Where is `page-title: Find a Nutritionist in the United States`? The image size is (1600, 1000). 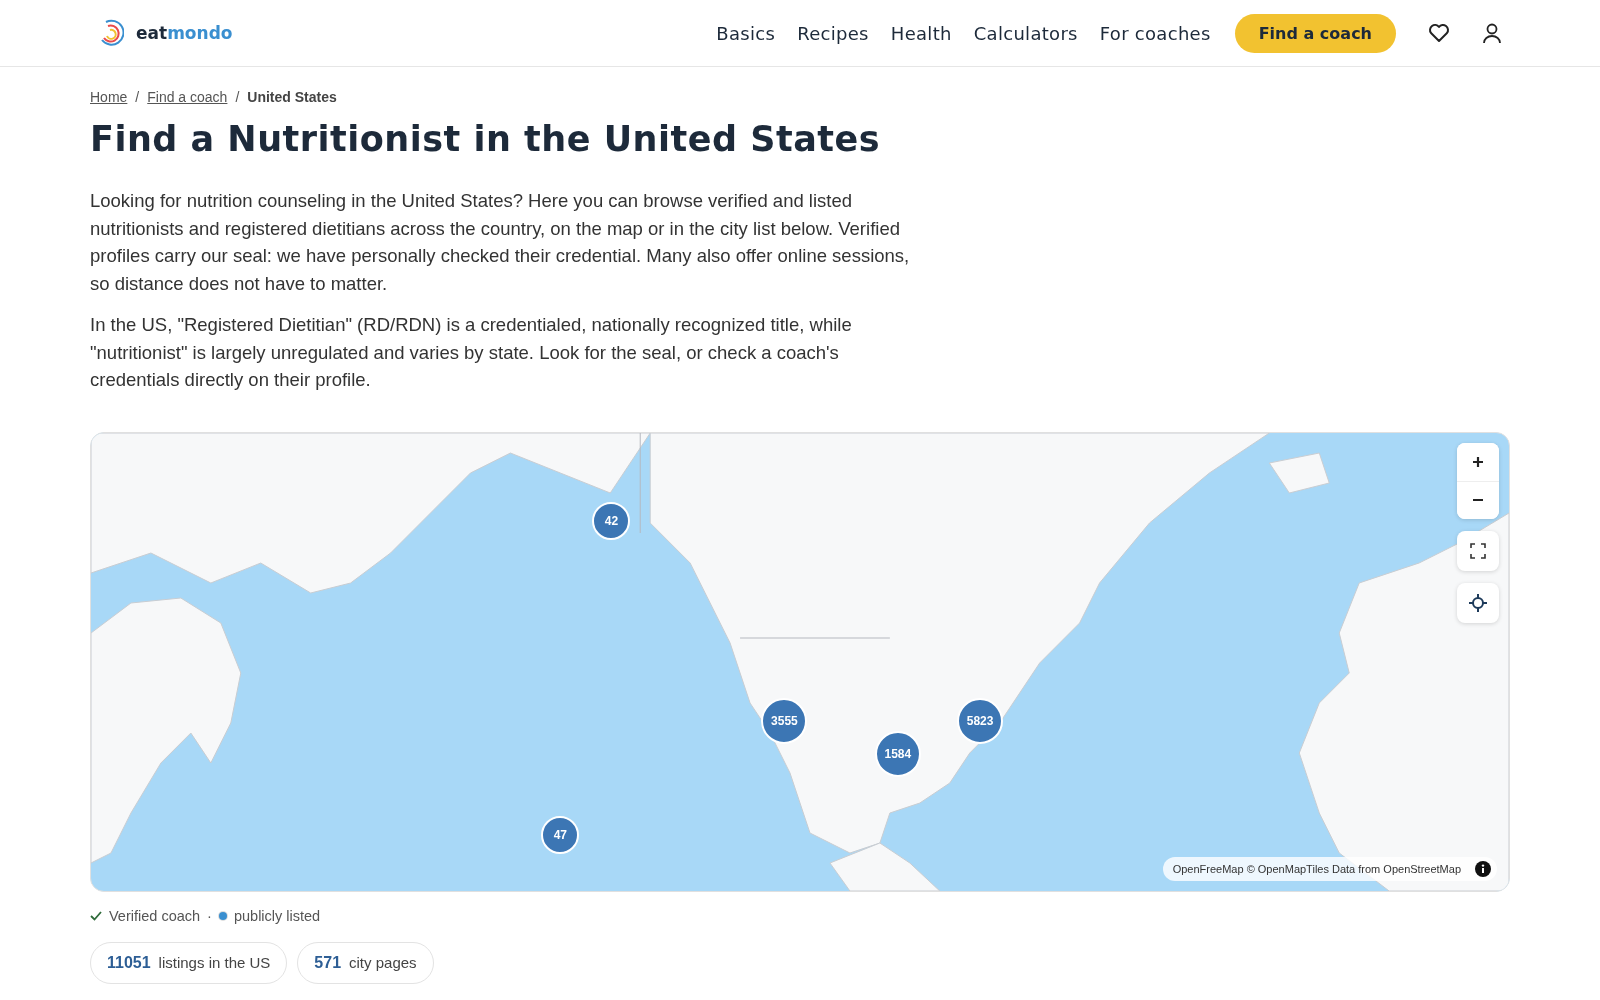
page-title: Find a Nutritionist in the United States is located at coordinates (486, 139).